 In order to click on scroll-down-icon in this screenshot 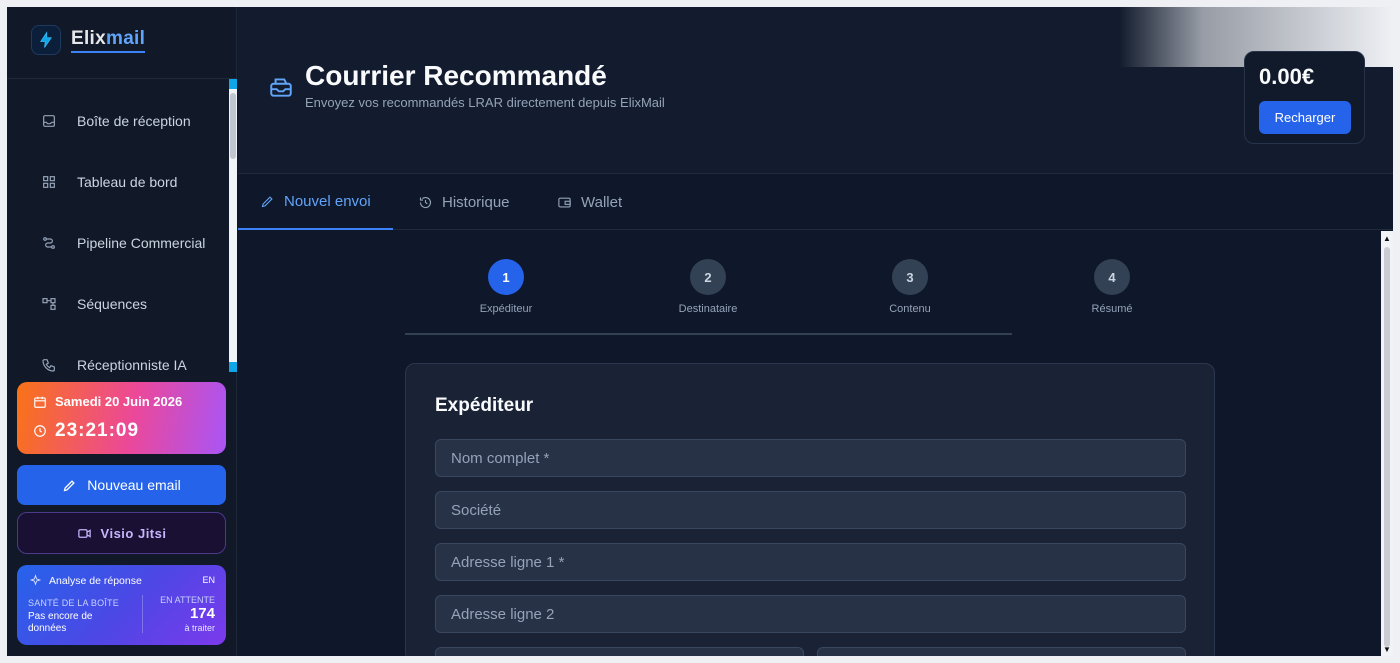, I will do `click(233, 367)`.